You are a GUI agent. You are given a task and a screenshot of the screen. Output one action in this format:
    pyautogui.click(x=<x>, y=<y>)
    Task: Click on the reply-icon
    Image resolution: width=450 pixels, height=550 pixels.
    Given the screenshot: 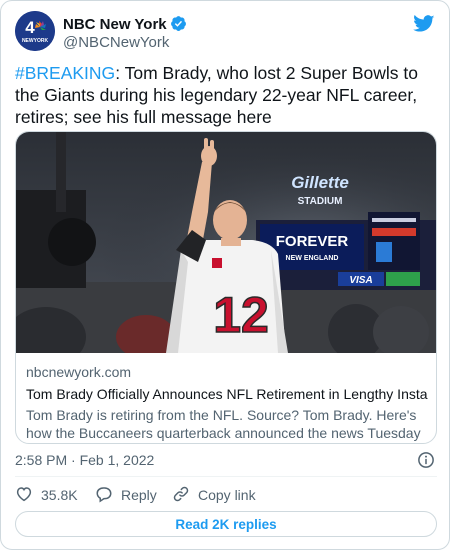 What is the action you would take?
    pyautogui.click(x=108, y=495)
    